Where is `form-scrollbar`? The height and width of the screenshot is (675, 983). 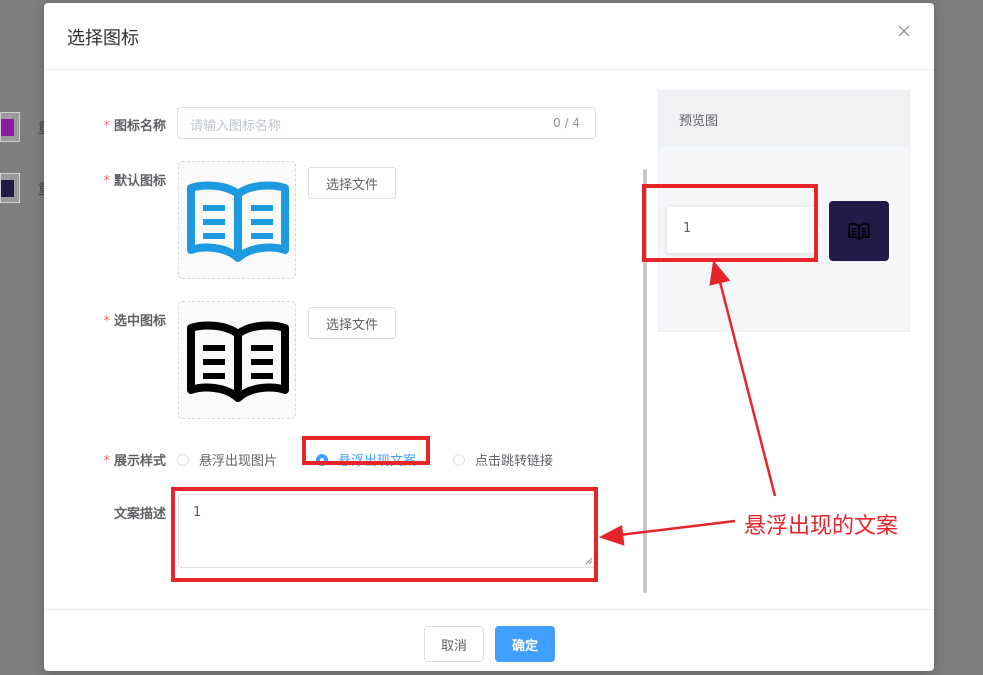
form-scrollbar is located at coordinates (645, 381).